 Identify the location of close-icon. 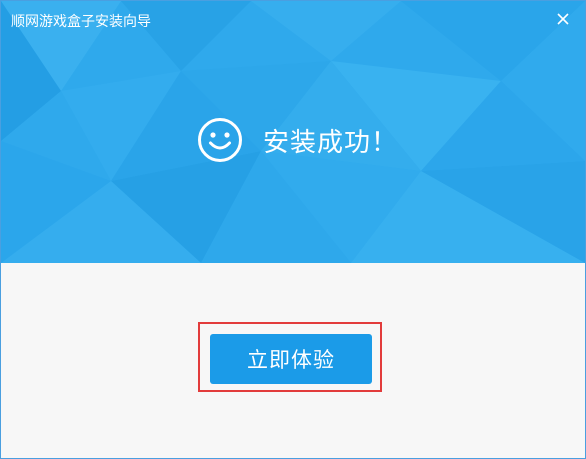
(563, 19).